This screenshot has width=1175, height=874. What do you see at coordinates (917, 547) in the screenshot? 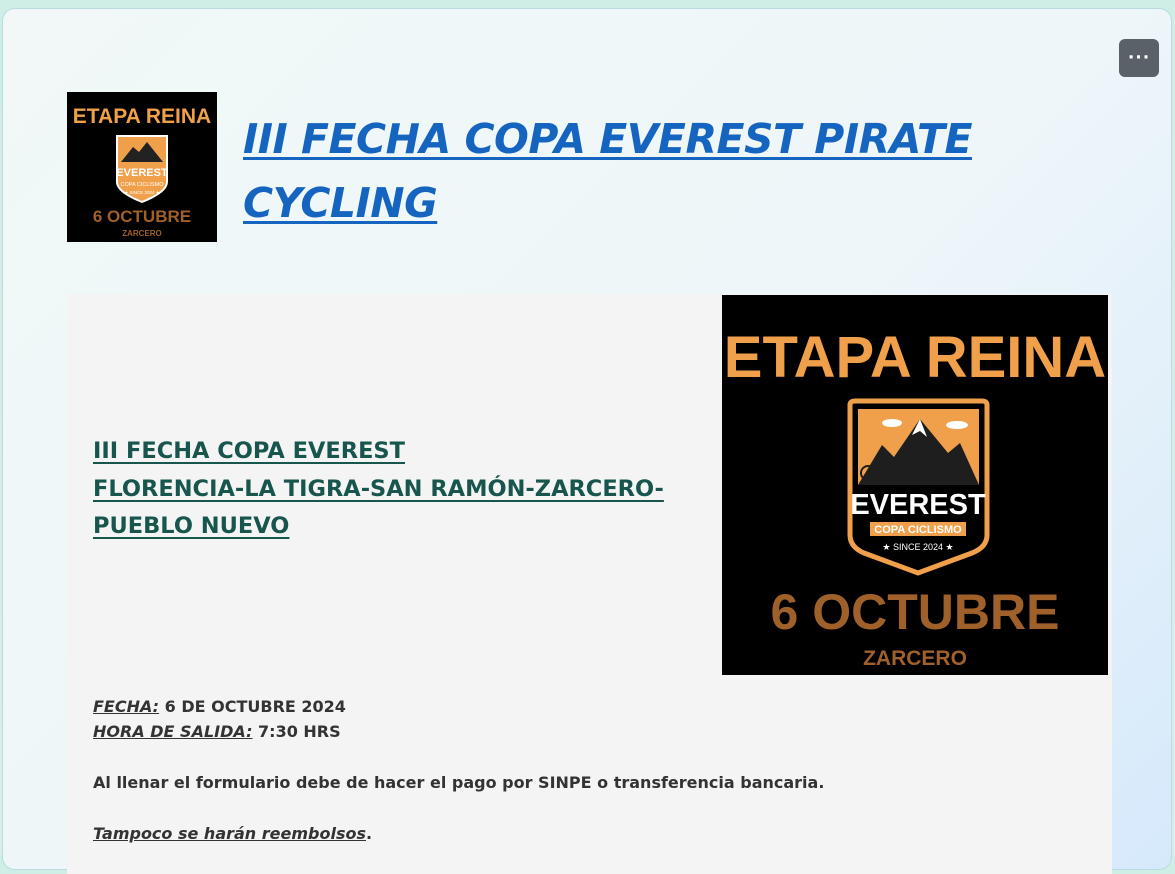
I see `poster-badge-since: ★ SINCE 2024 ★` at bounding box center [917, 547].